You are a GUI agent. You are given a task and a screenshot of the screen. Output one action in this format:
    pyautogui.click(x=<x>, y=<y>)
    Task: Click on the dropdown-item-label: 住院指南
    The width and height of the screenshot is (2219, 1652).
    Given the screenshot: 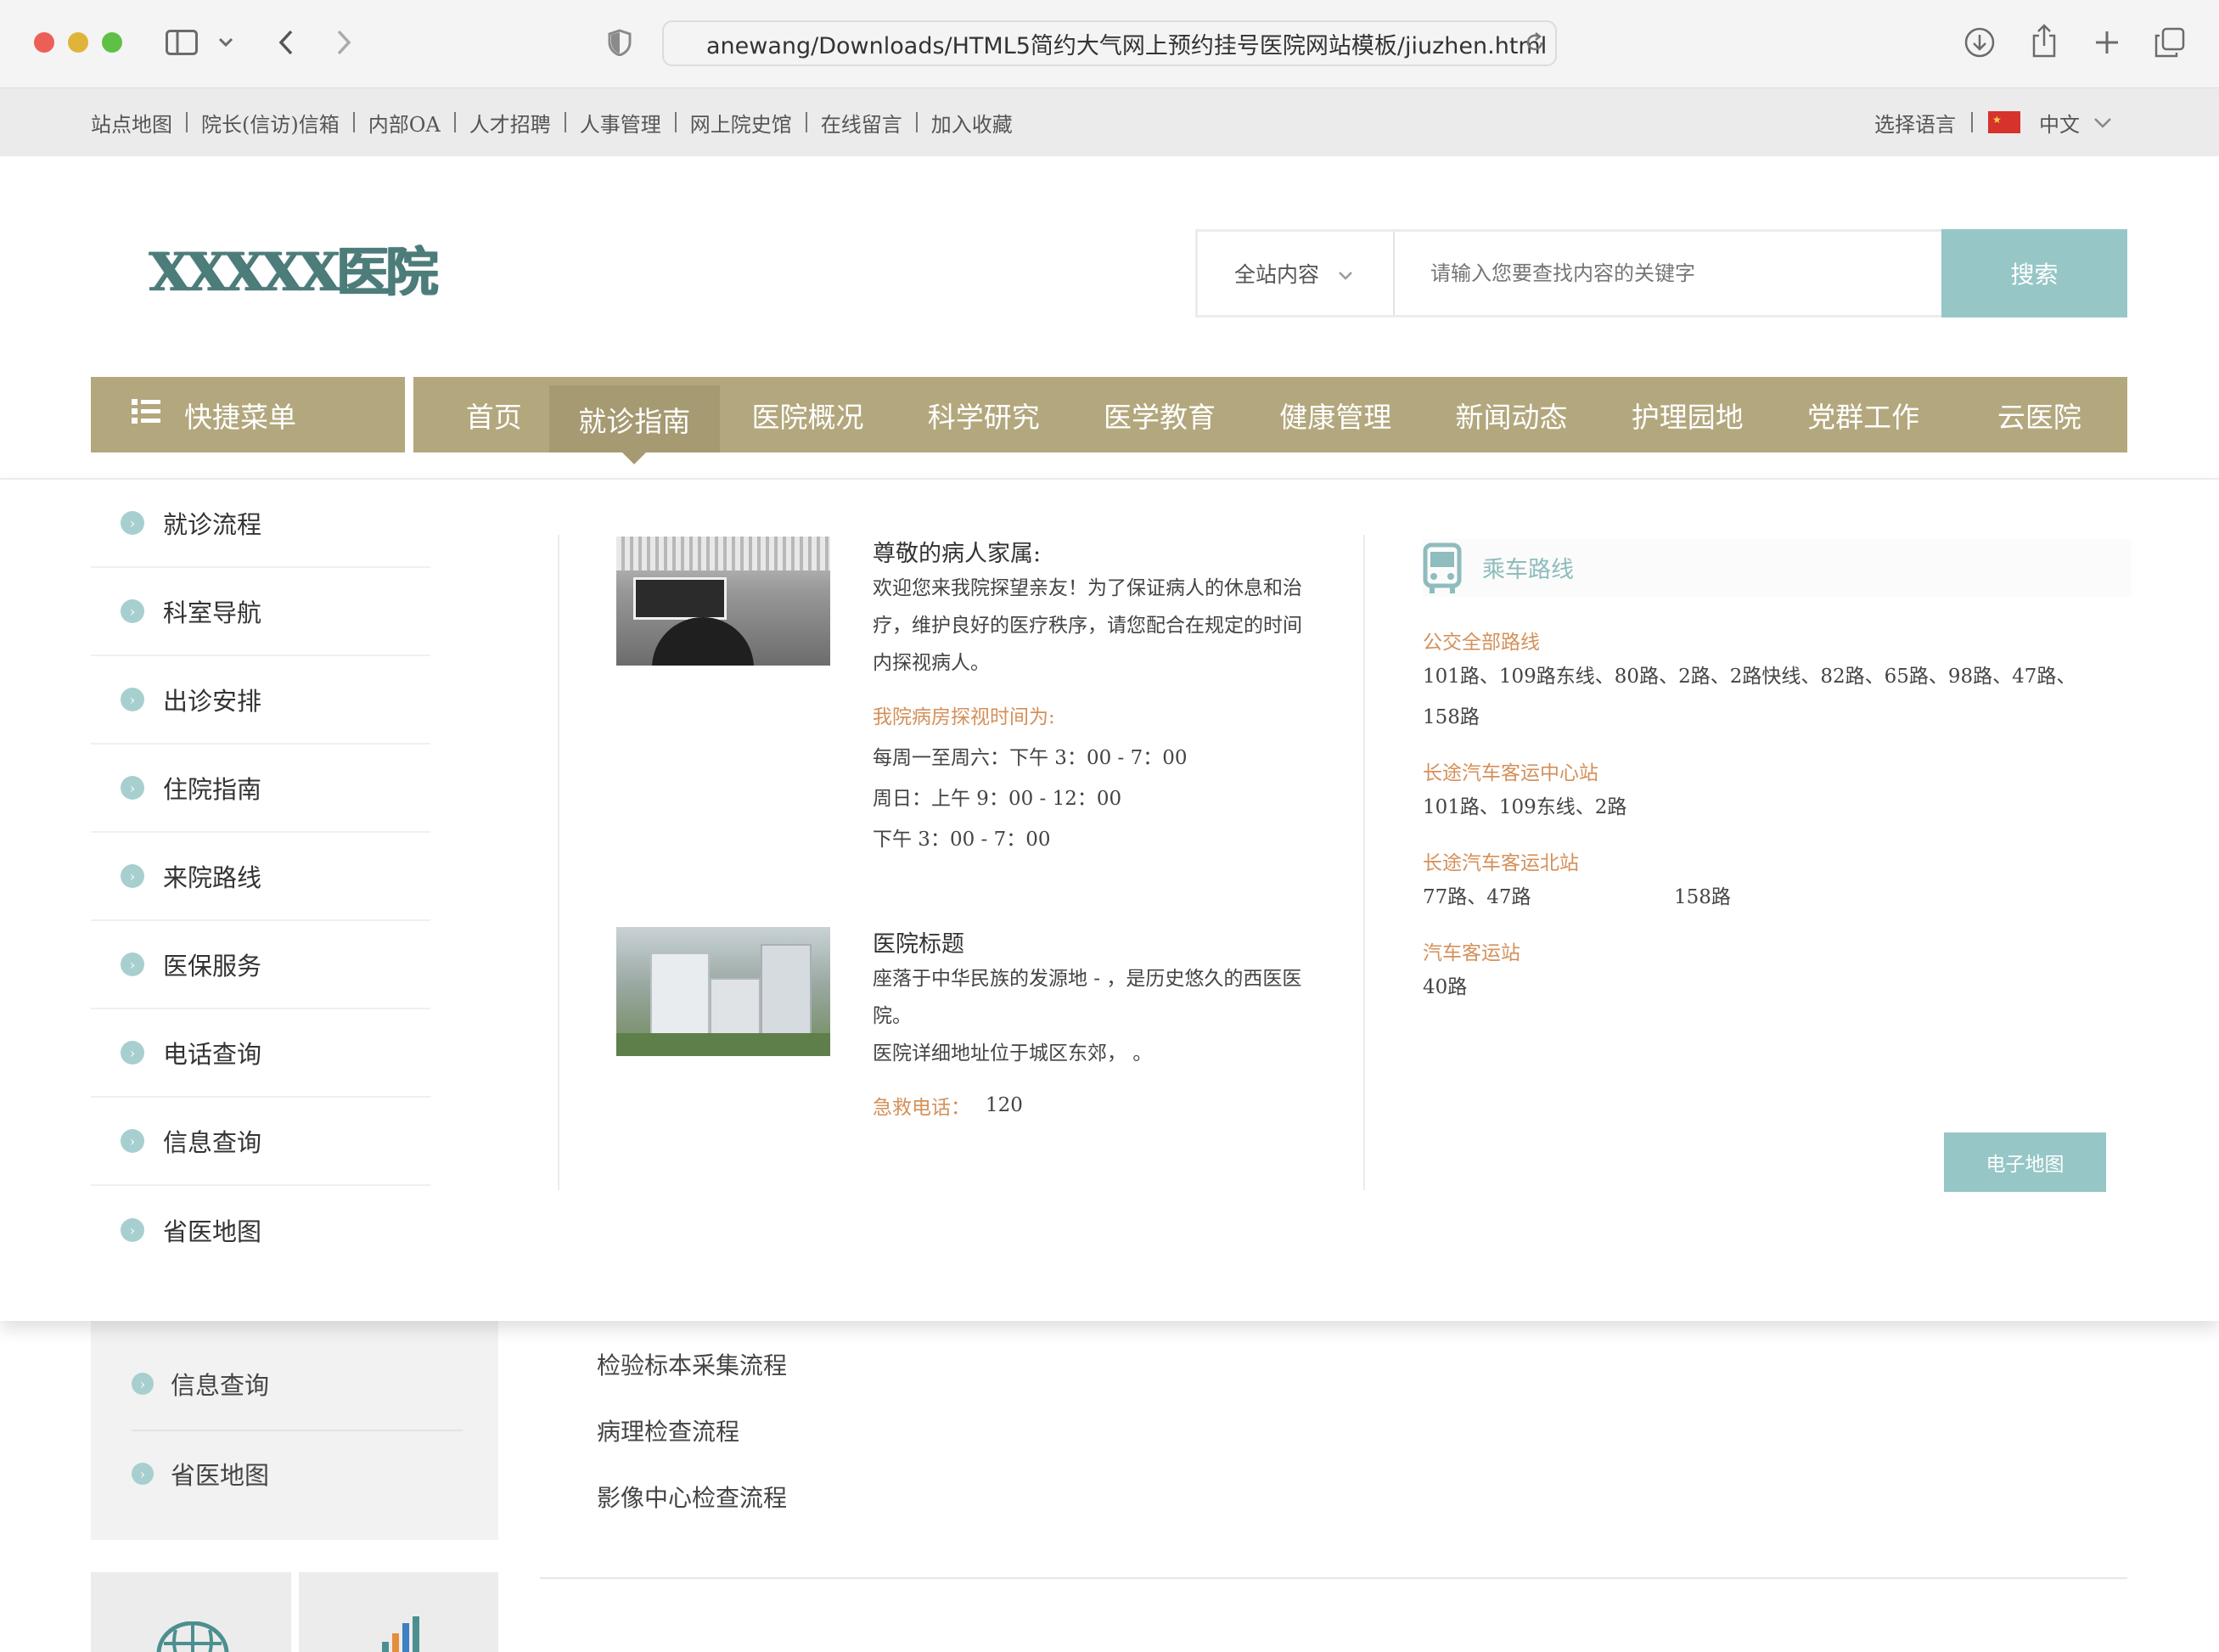 What is the action you would take?
    pyautogui.click(x=212, y=789)
    